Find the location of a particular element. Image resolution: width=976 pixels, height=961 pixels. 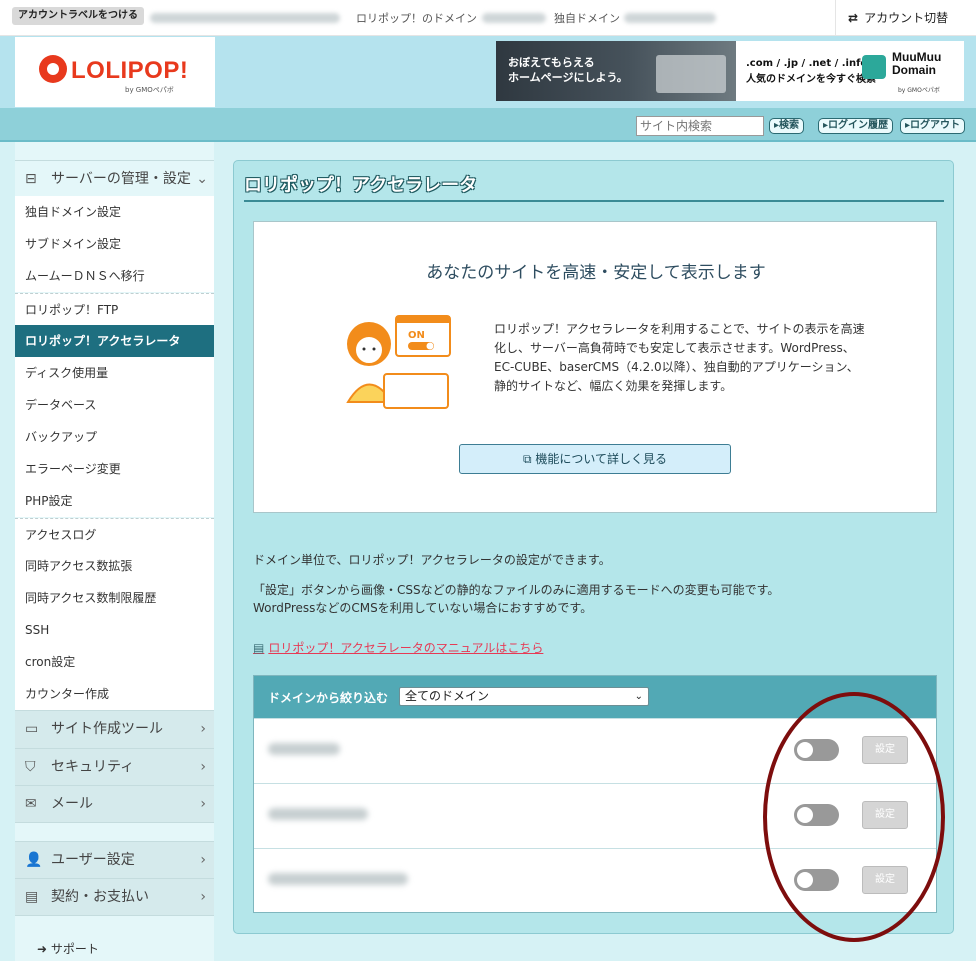

account-id-redacted is located at coordinates (245, 18).